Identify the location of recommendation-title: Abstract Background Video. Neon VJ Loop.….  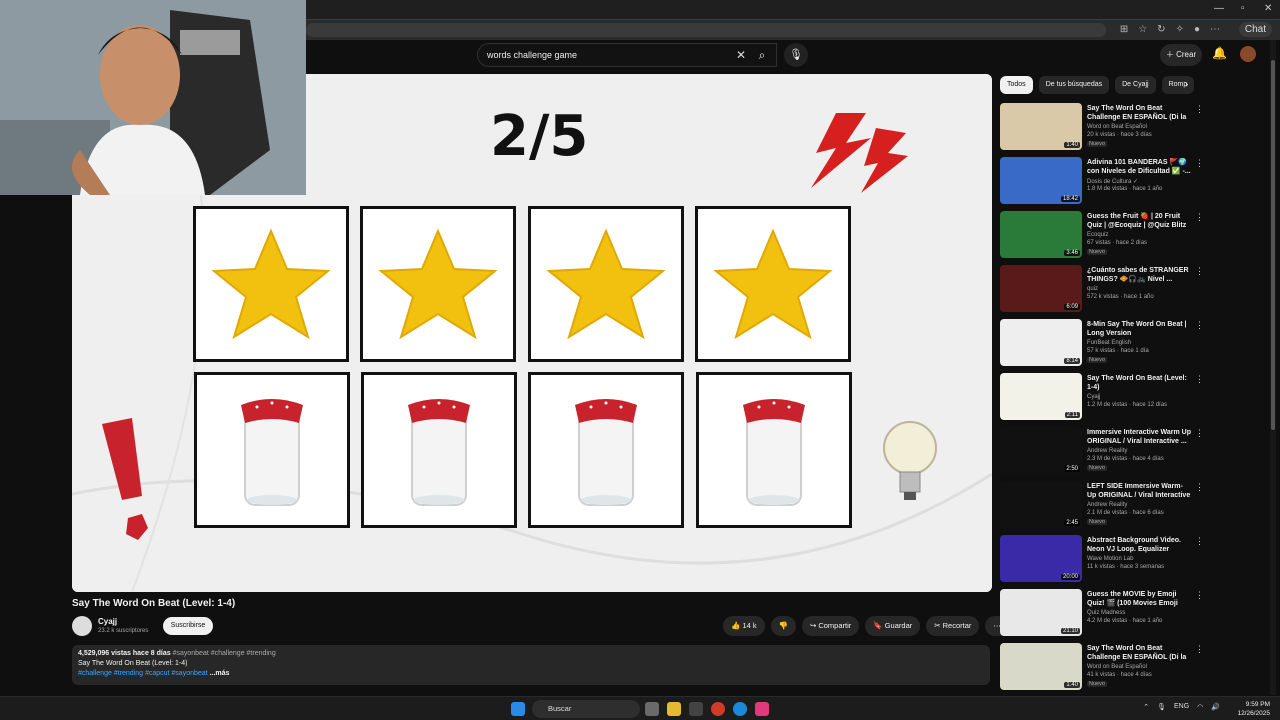
(1139, 545).